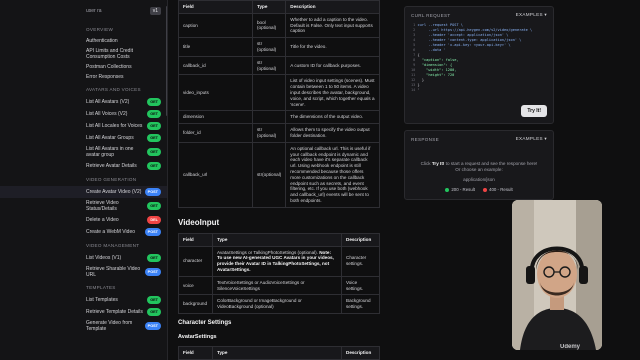  I want to click on sidebar-item: Create a WebM Video POST, so click(83, 232).